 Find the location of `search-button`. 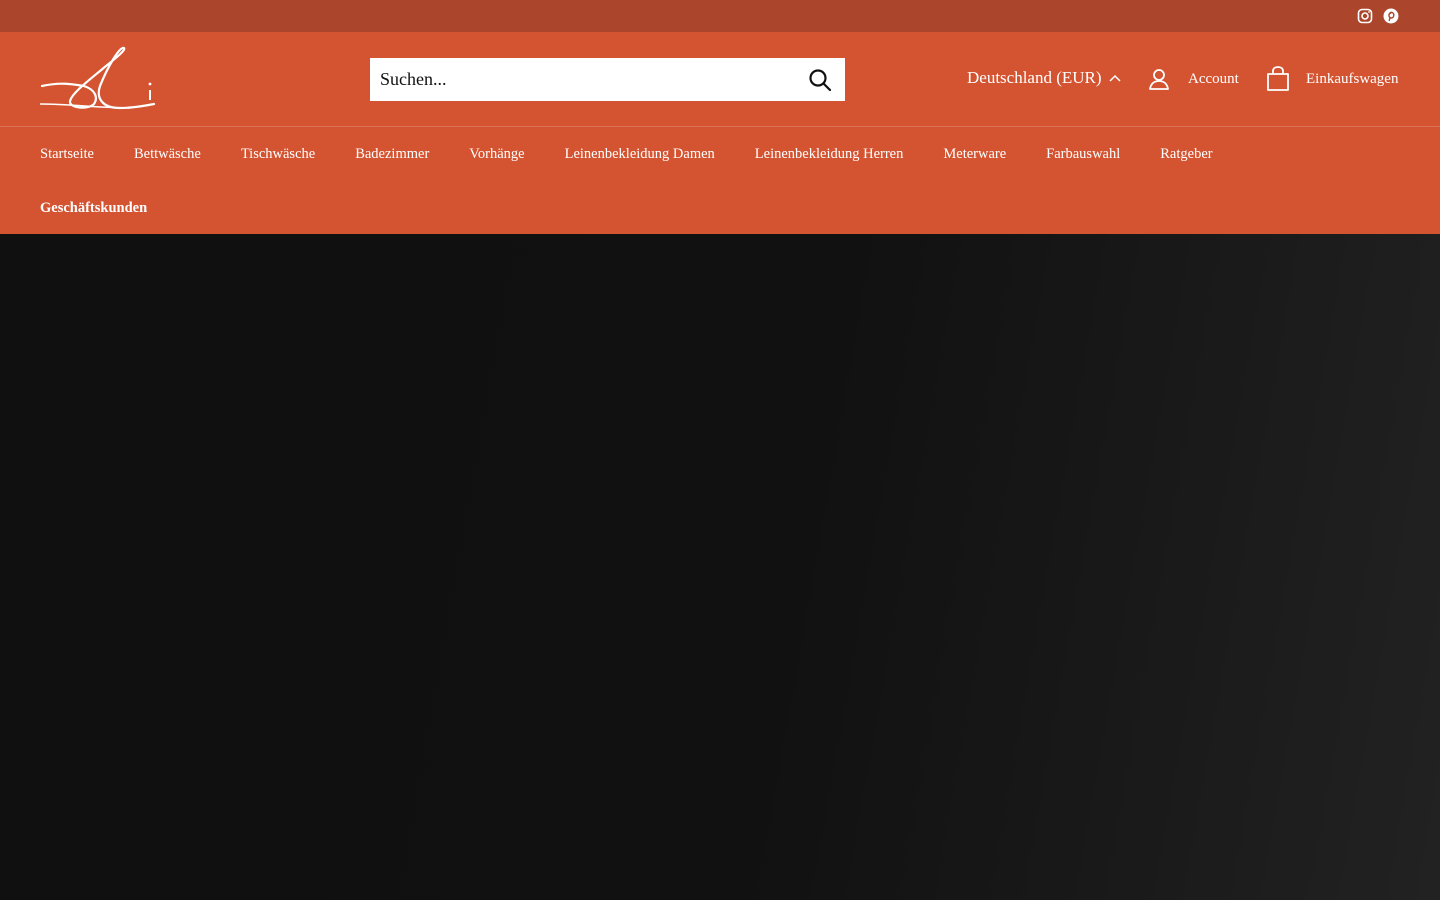

search-button is located at coordinates (820, 79).